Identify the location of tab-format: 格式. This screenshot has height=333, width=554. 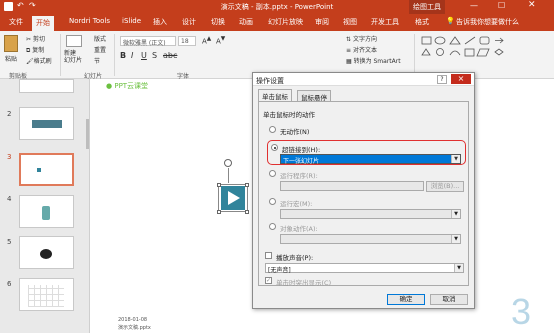
(422, 22).